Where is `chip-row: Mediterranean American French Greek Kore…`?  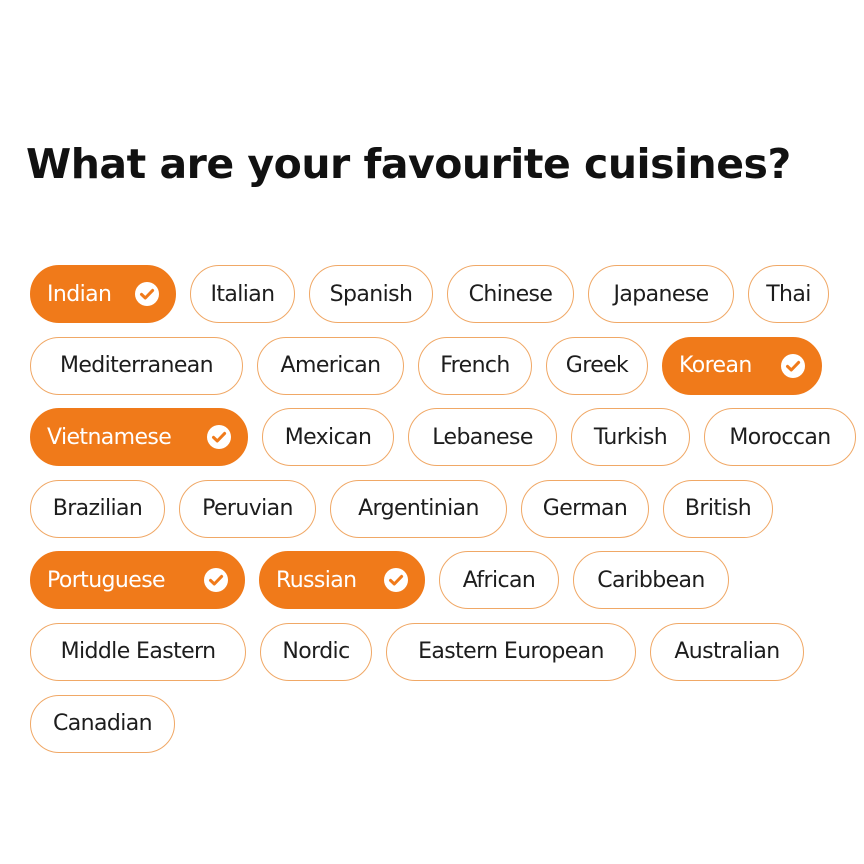
chip-row: Mediterranean American French Greek Kore… is located at coordinates (447, 365).